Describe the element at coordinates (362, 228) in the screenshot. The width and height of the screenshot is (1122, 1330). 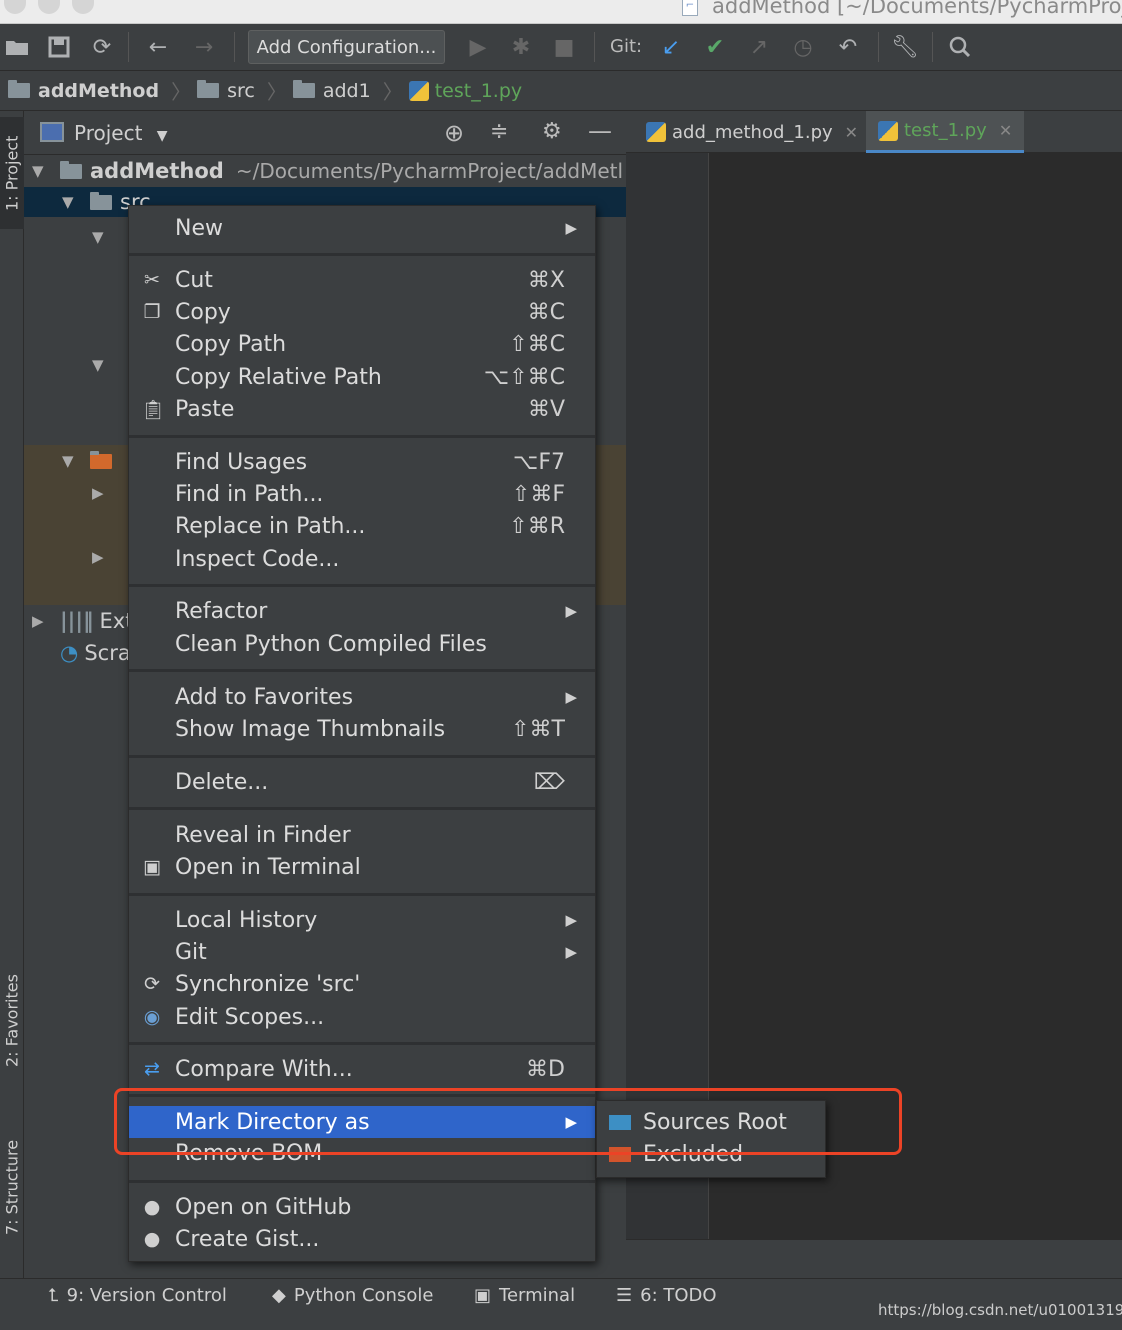
I see `menu-item-new: New ▶` at that location.